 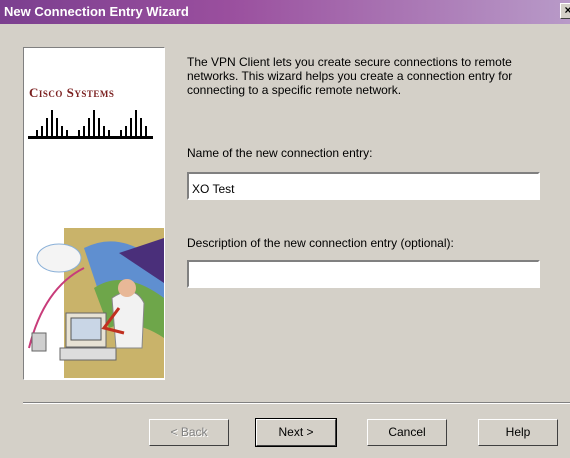 What do you see at coordinates (280, 153) in the screenshot?
I see `name-field-label: Name of the new connection entry:` at bounding box center [280, 153].